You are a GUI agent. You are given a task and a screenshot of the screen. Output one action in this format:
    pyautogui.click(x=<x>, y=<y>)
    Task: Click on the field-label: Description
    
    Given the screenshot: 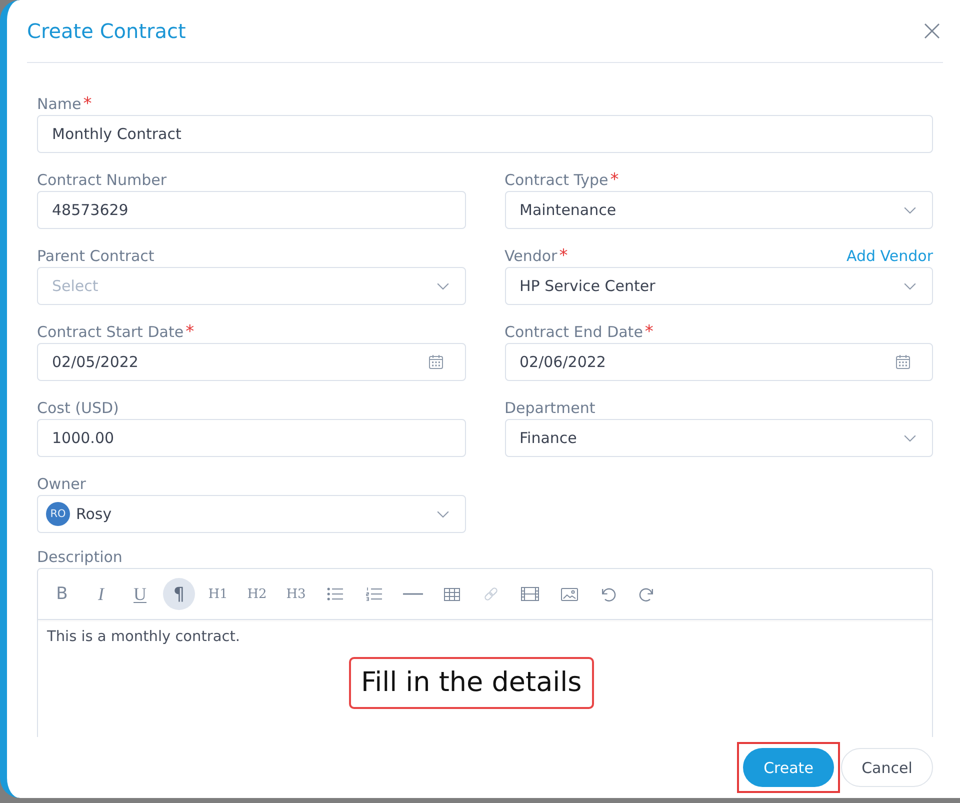 What is the action you would take?
    pyautogui.click(x=79, y=557)
    